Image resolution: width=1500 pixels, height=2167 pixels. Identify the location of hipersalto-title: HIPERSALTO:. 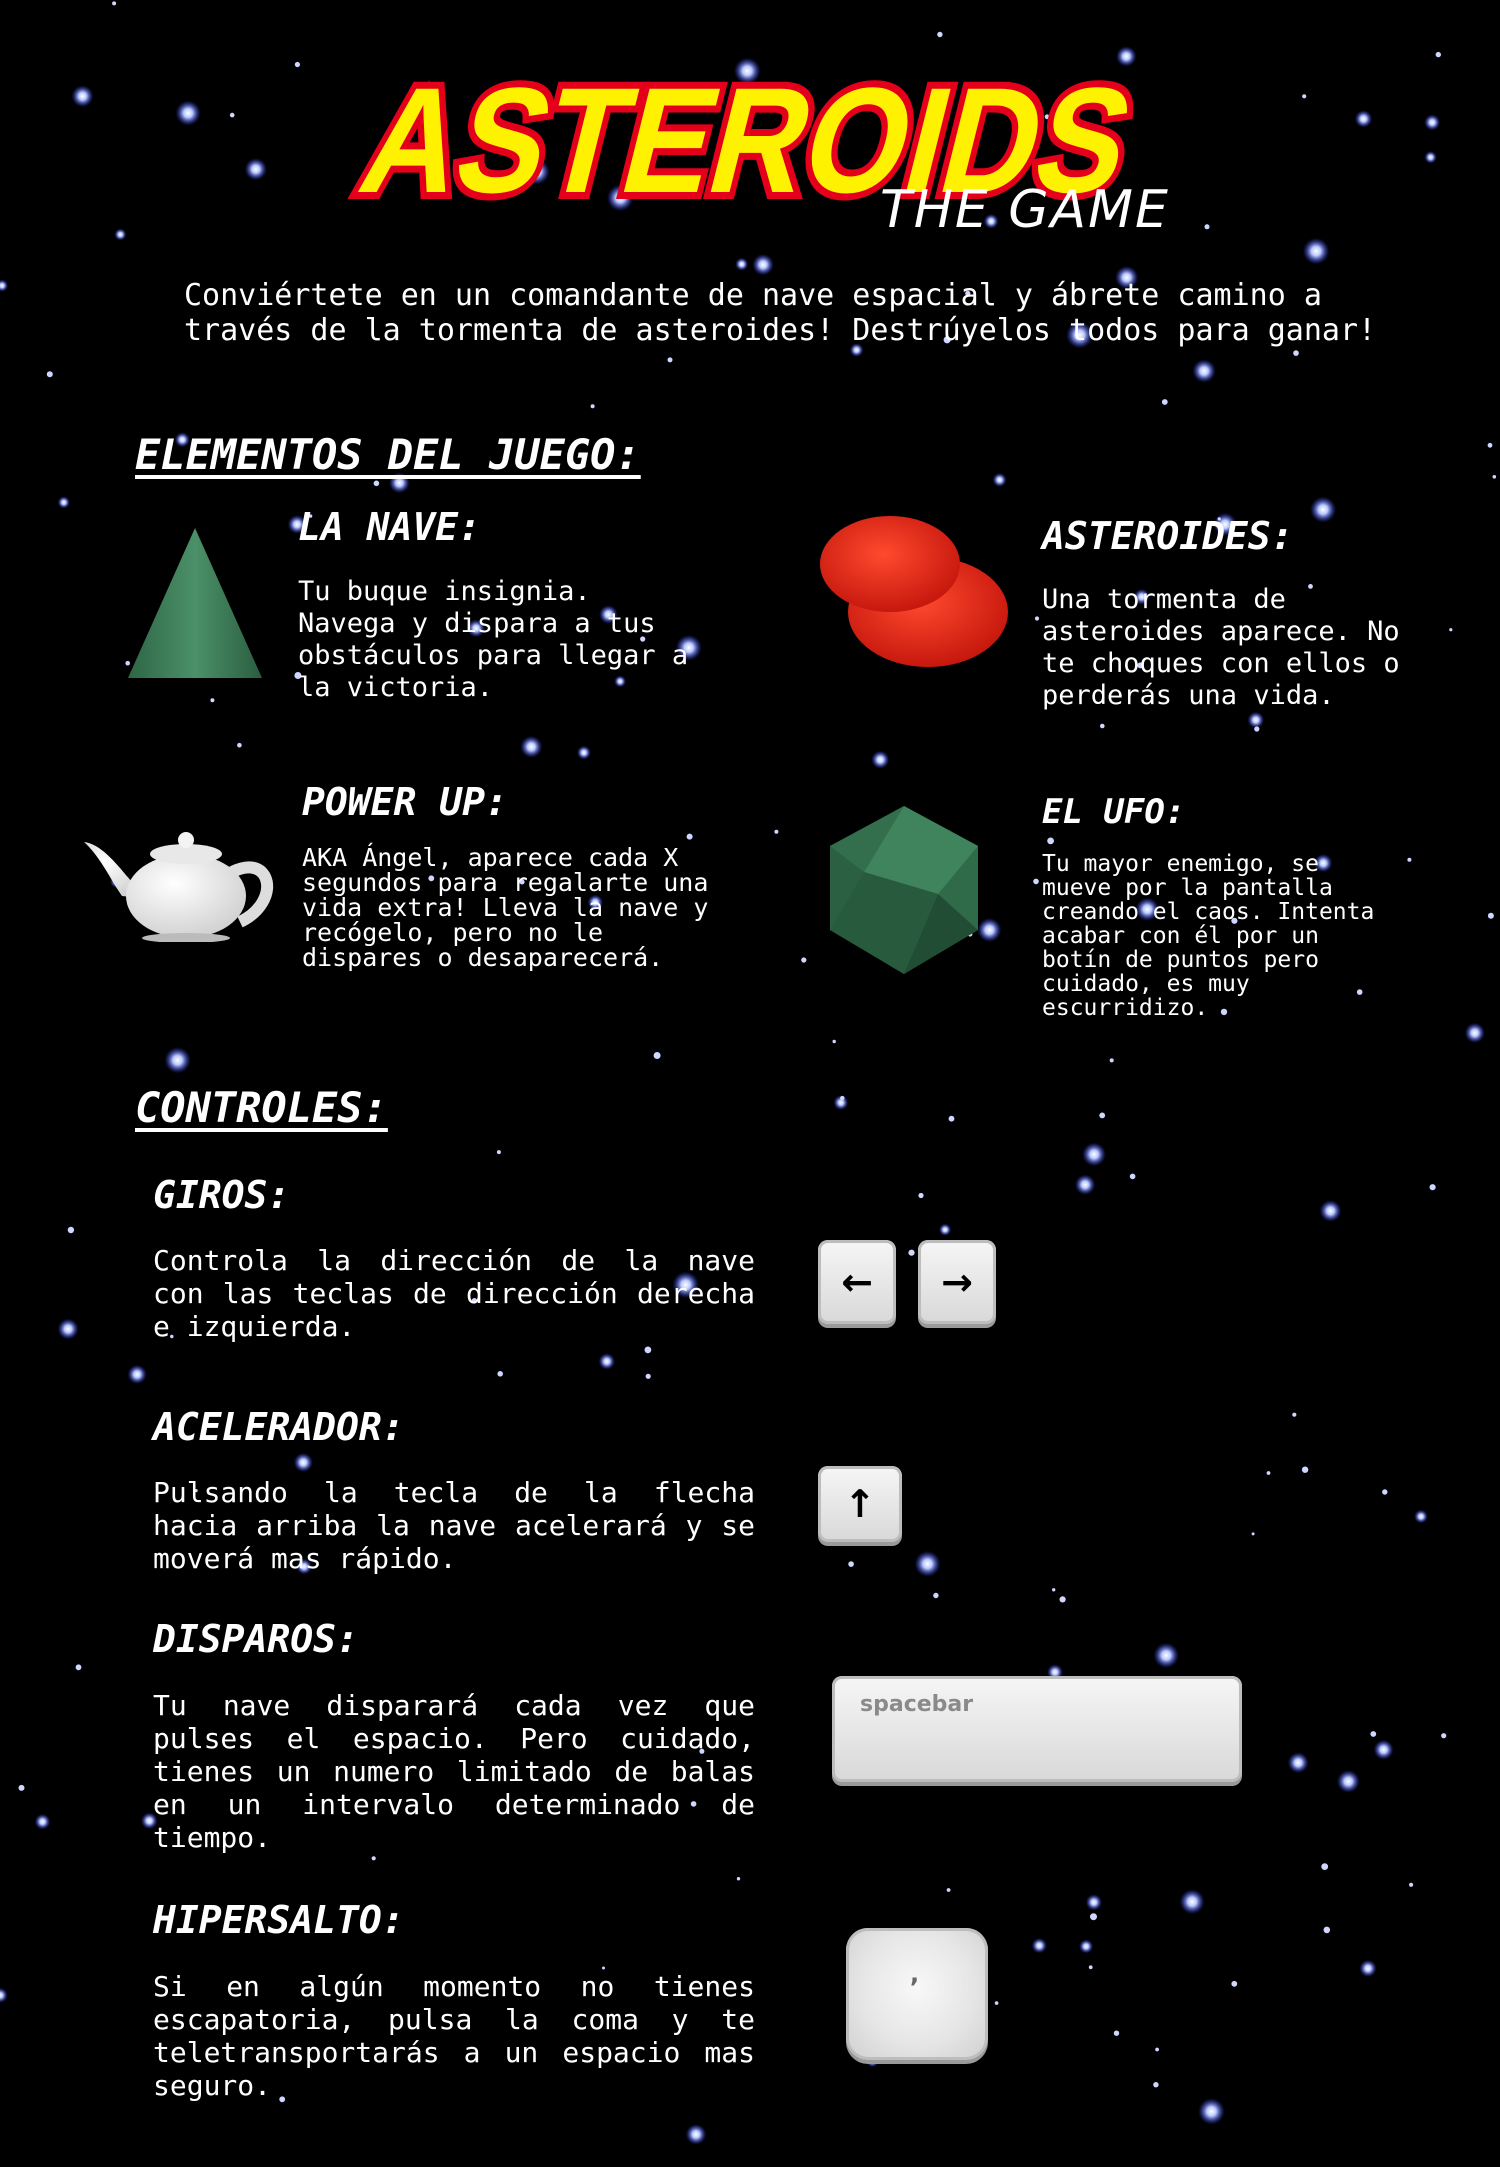
(279, 1920).